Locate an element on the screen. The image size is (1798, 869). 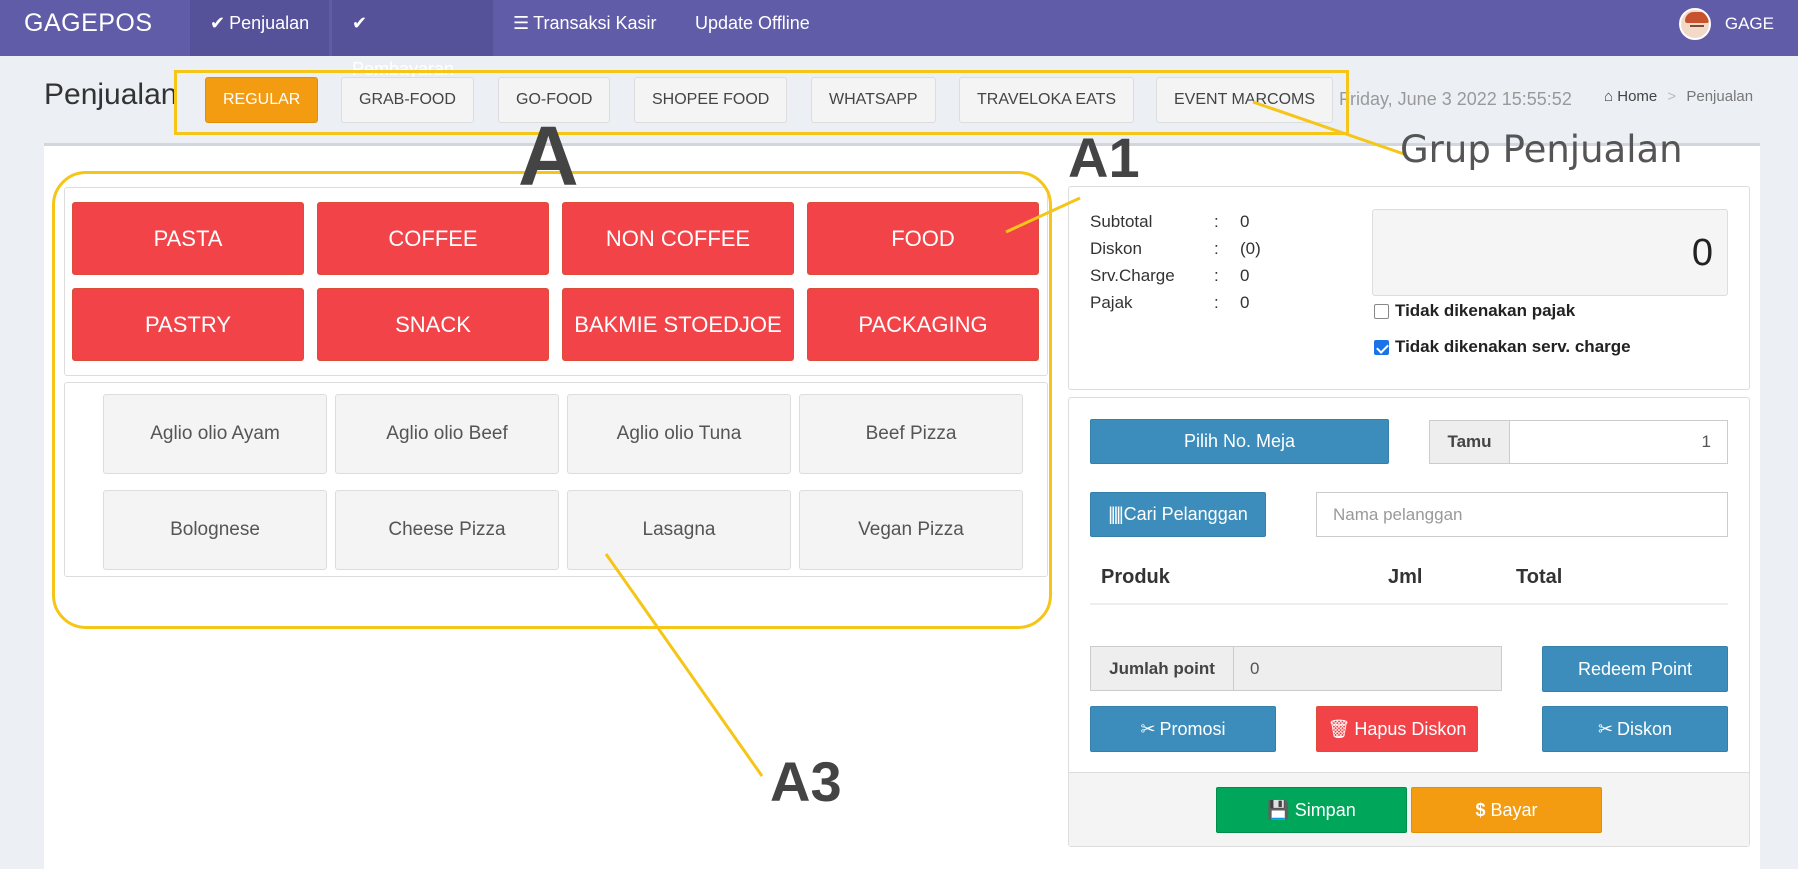
discount-button: ✂ Diskon is located at coordinates (1635, 729).